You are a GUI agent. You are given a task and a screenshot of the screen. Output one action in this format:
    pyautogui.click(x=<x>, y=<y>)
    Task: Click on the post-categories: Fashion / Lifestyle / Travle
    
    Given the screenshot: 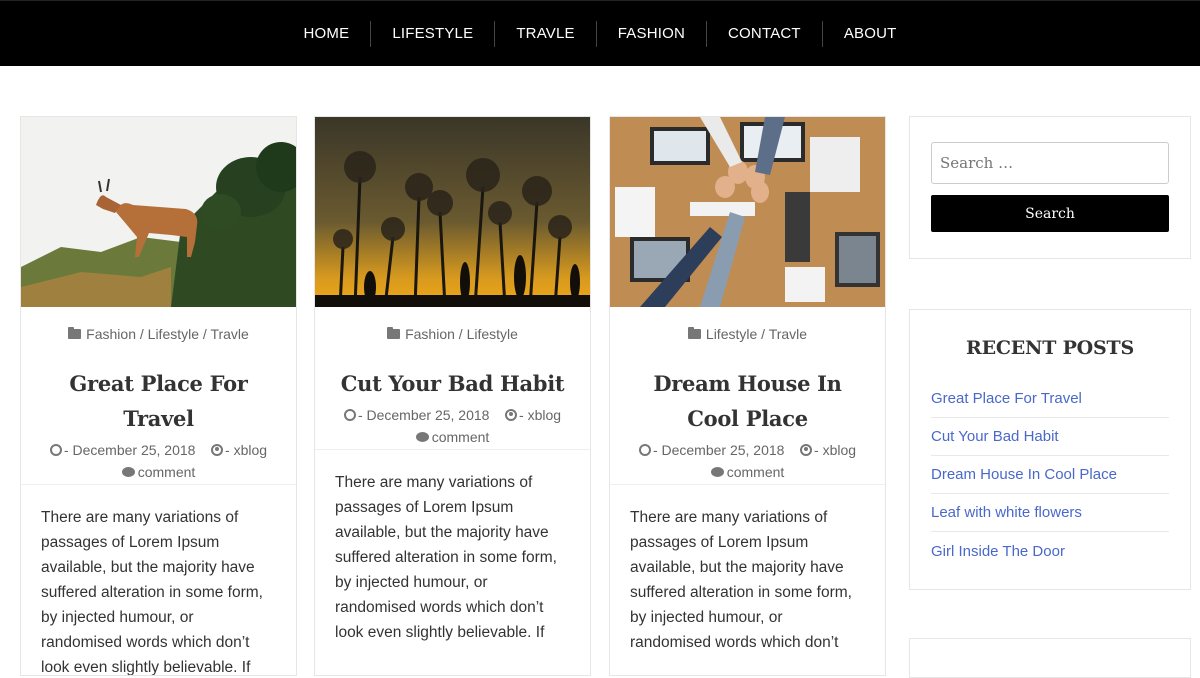 What is the action you would take?
    pyautogui.click(x=158, y=335)
    